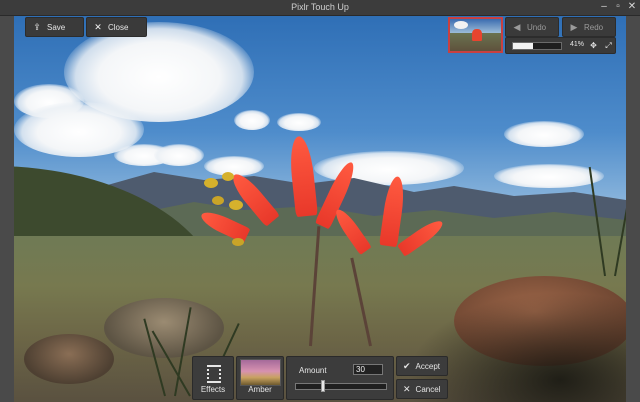 This screenshot has height=402, width=640. I want to click on effect-name: Amber, so click(260, 389).